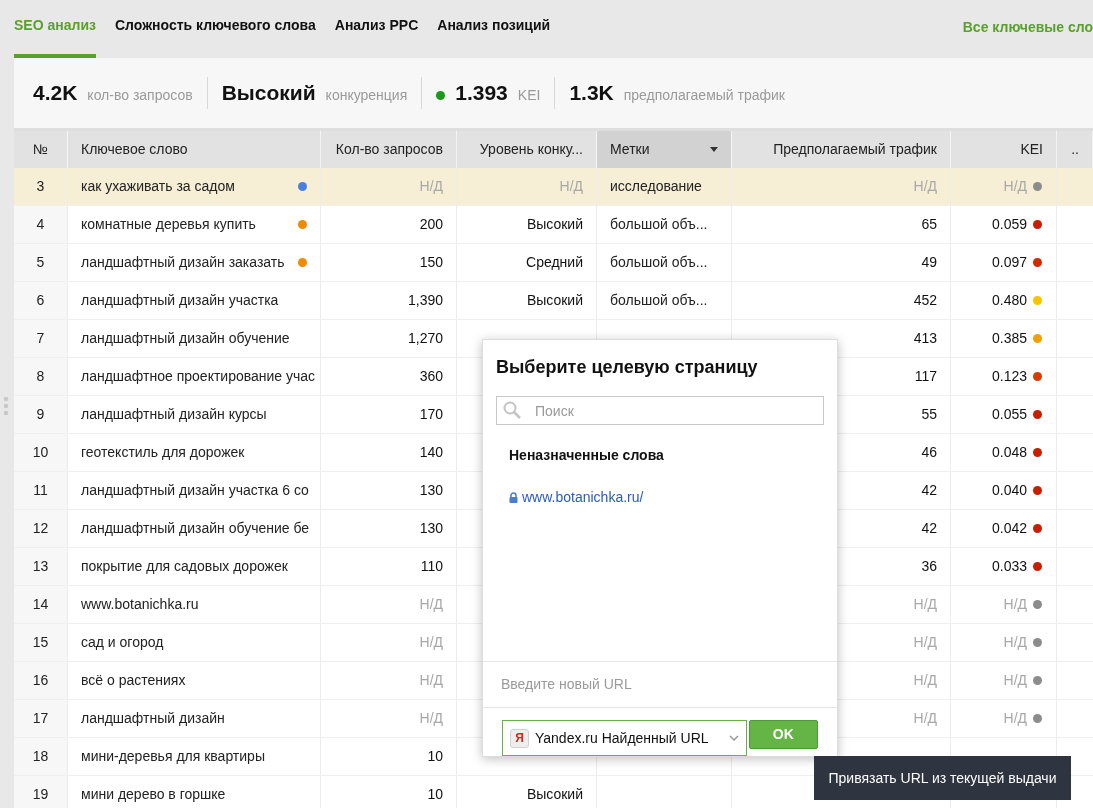 The height and width of the screenshot is (808, 1093). What do you see at coordinates (925, 376) in the screenshot?
I see `table-cell-text: 117` at bounding box center [925, 376].